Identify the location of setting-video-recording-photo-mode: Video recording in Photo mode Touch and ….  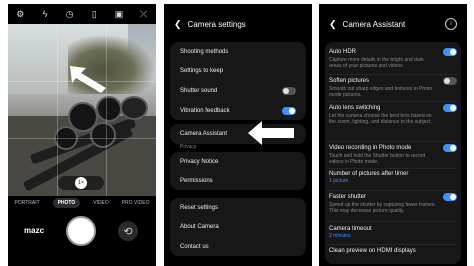
(393, 154).